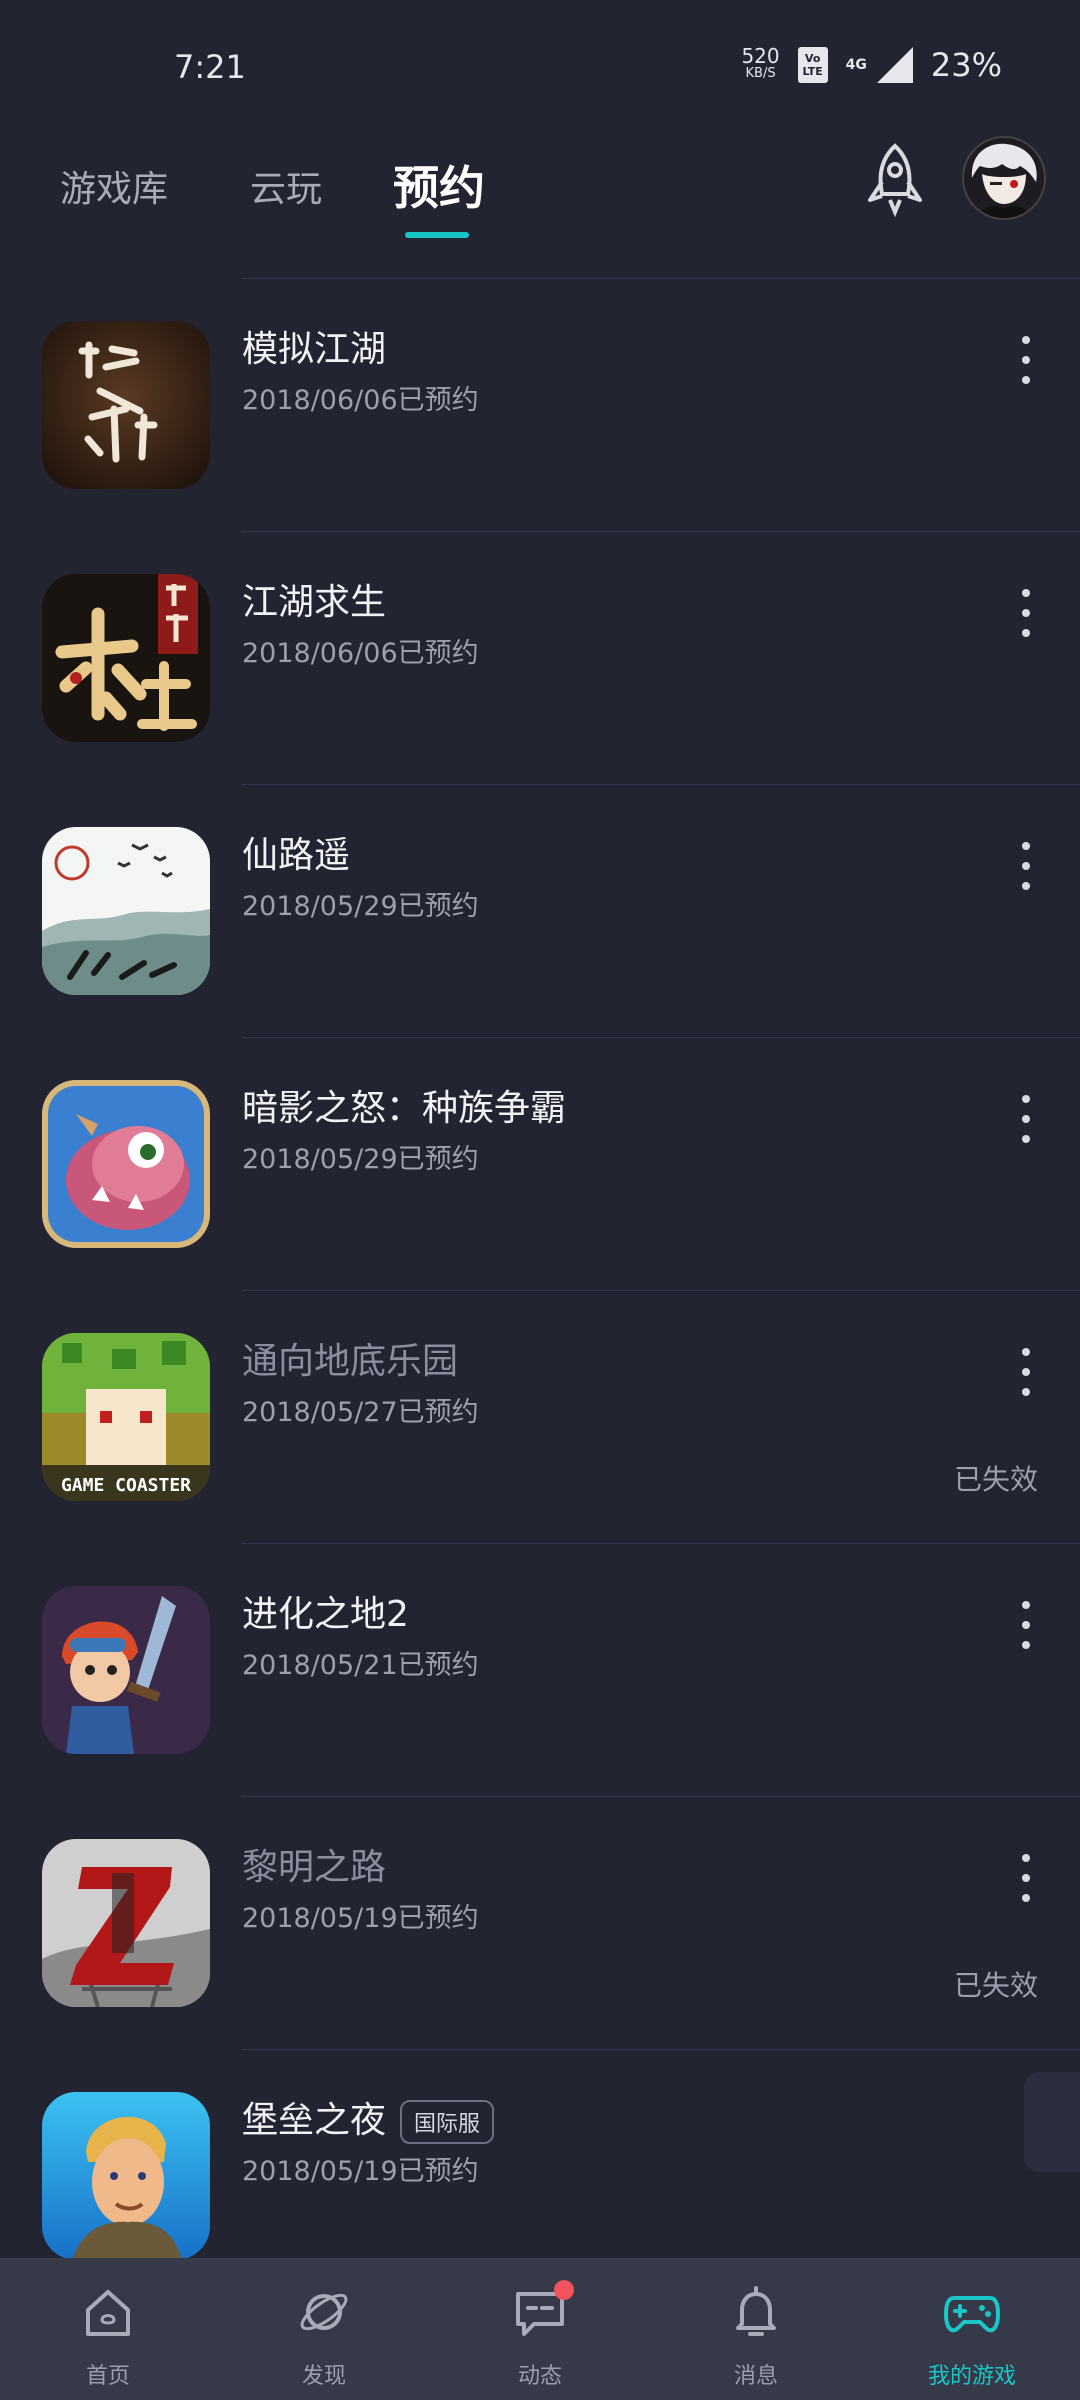 This screenshot has width=1080, height=2400. I want to click on game-icon: GAME COASTER, so click(126, 1417).